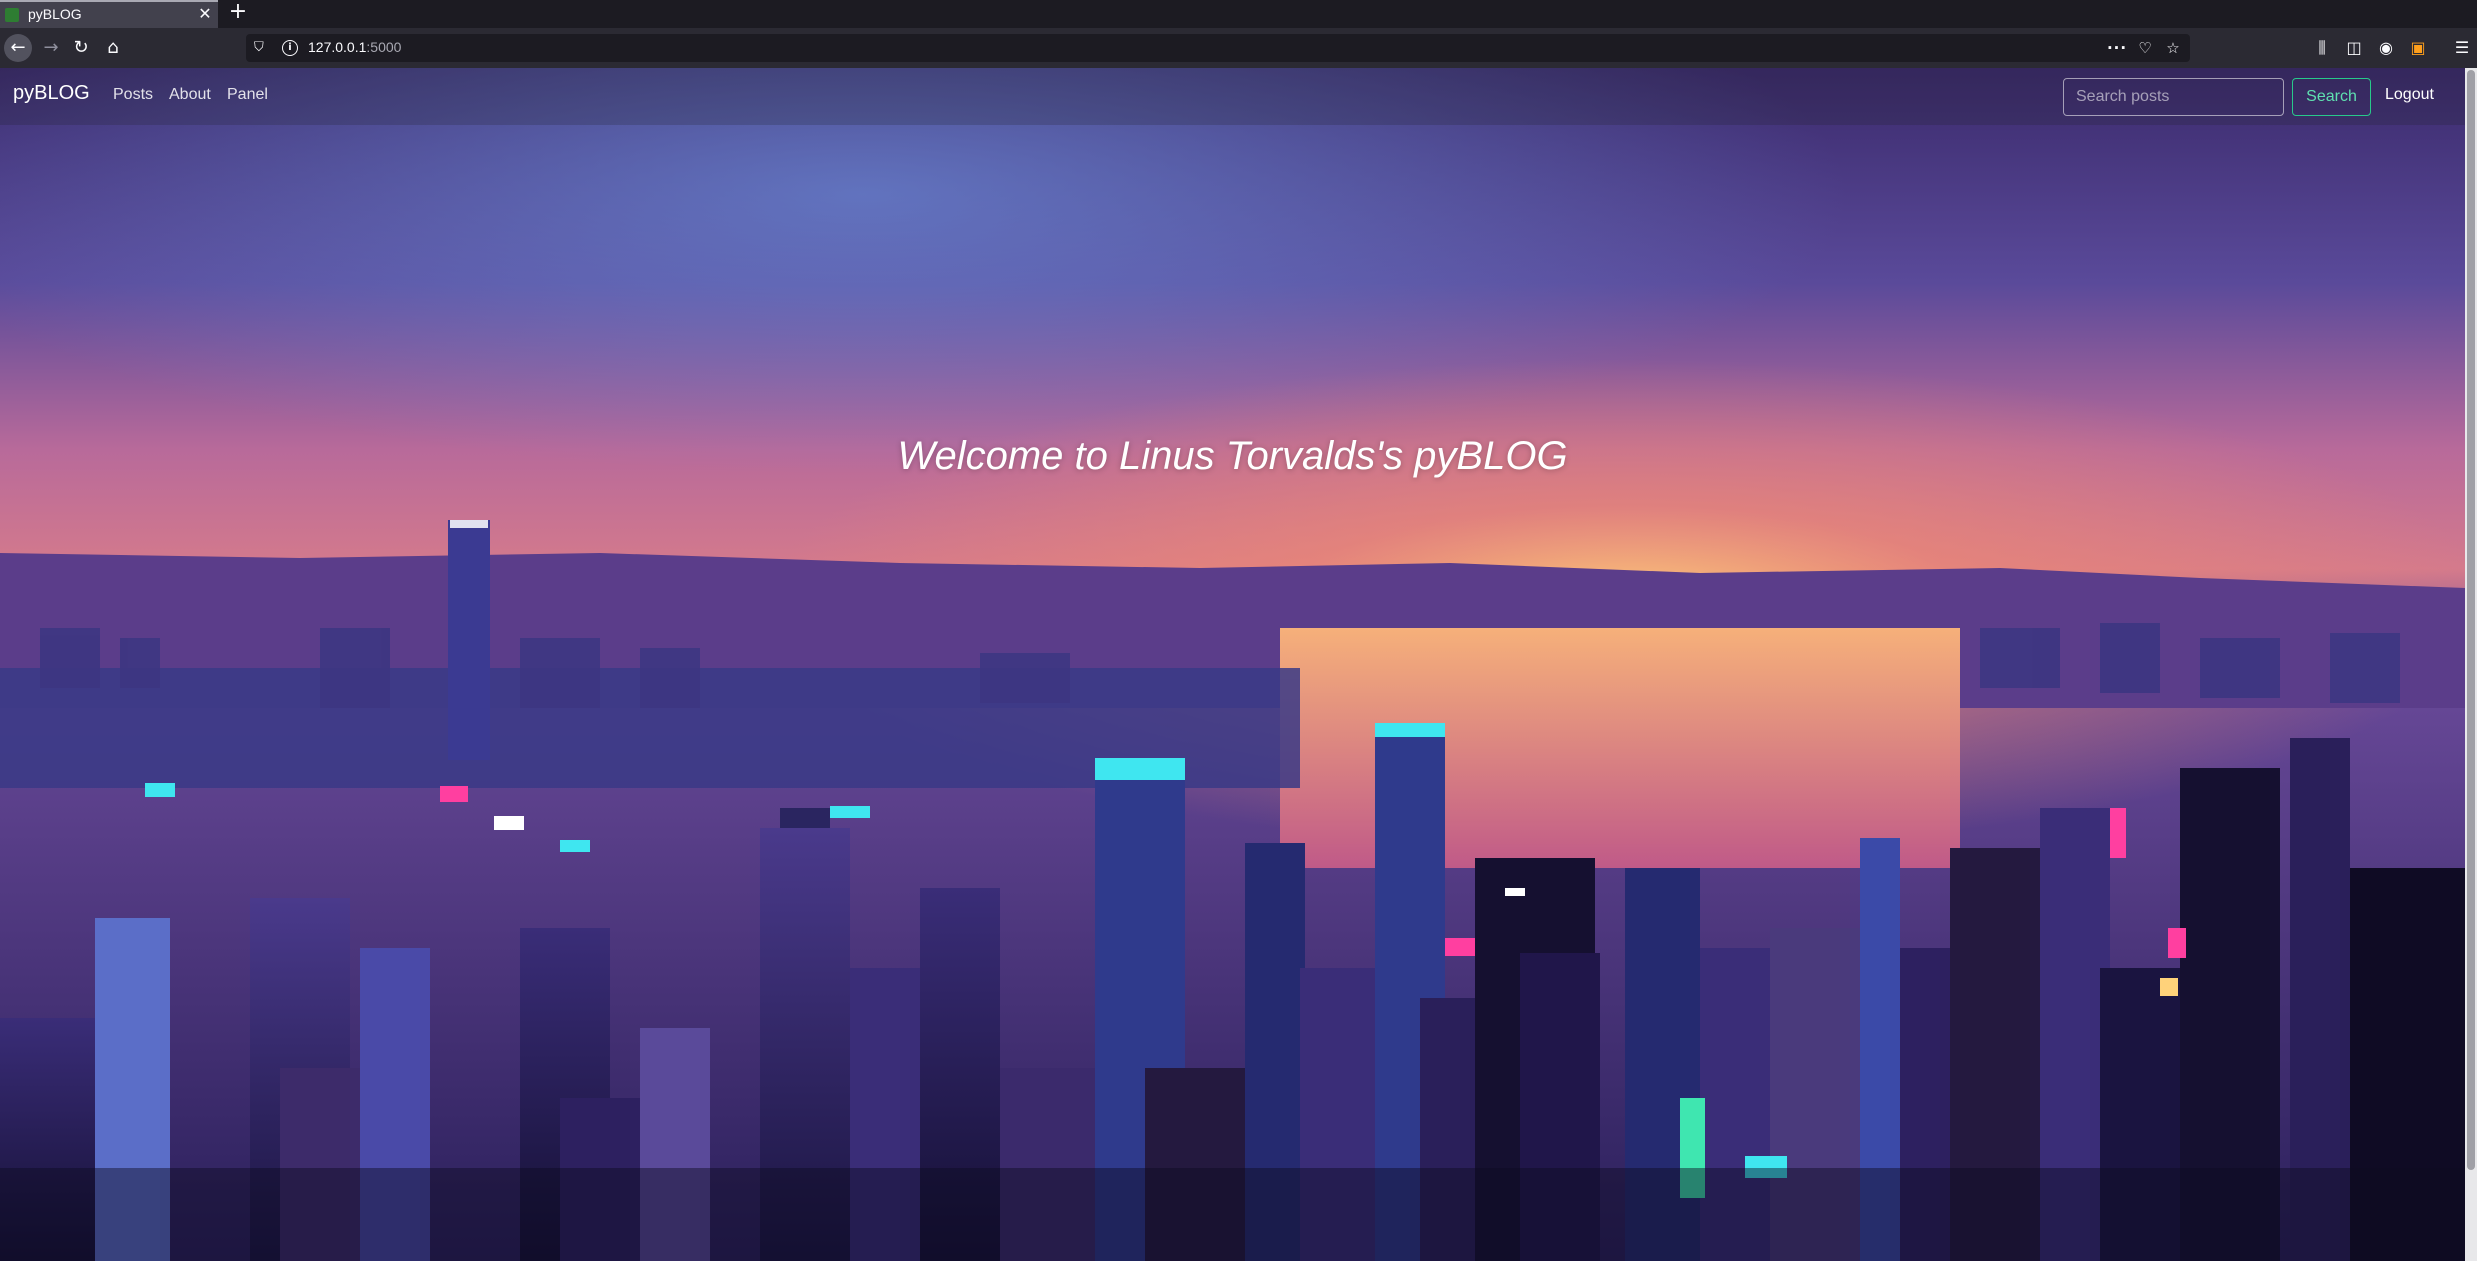 The height and width of the screenshot is (1261, 2477). I want to click on search-button: Search, so click(2331, 97).